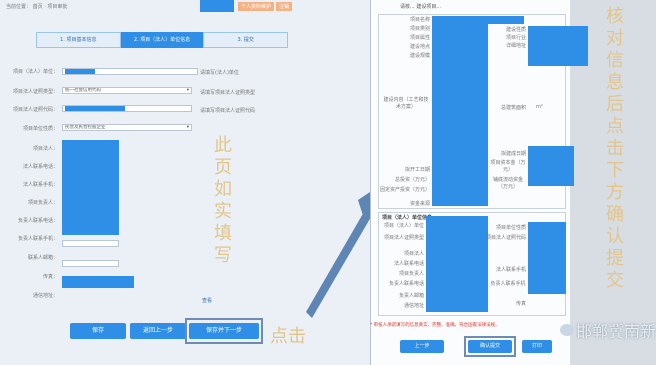 This screenshot has width=656, height=365. Describe the element at coordinates (413, 306) in the screenshot. I see `label-r-address: 通信地址` at that location.